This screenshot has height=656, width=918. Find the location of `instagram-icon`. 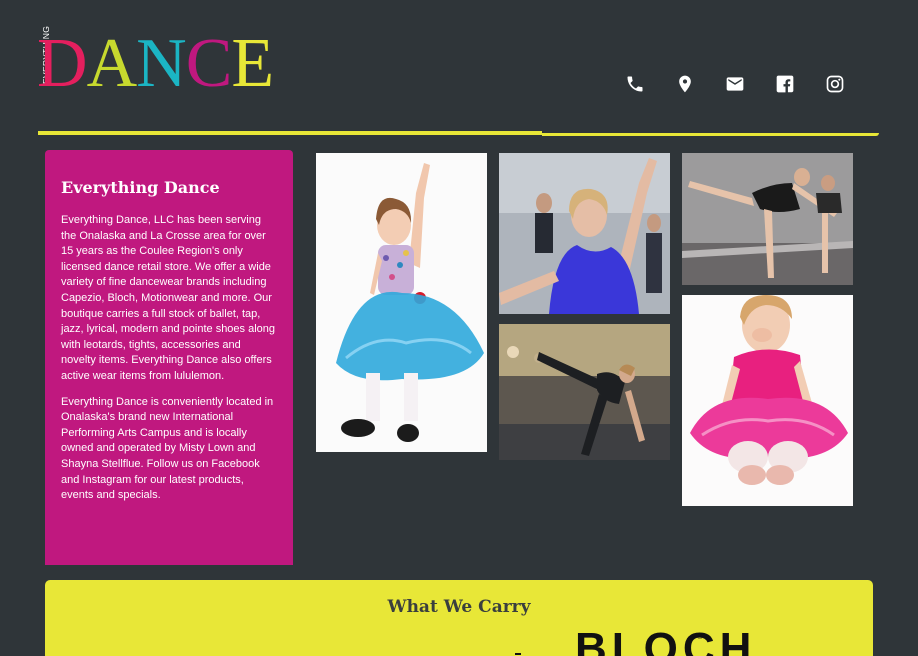

instagram-icon is located at coordinates (835, 84).